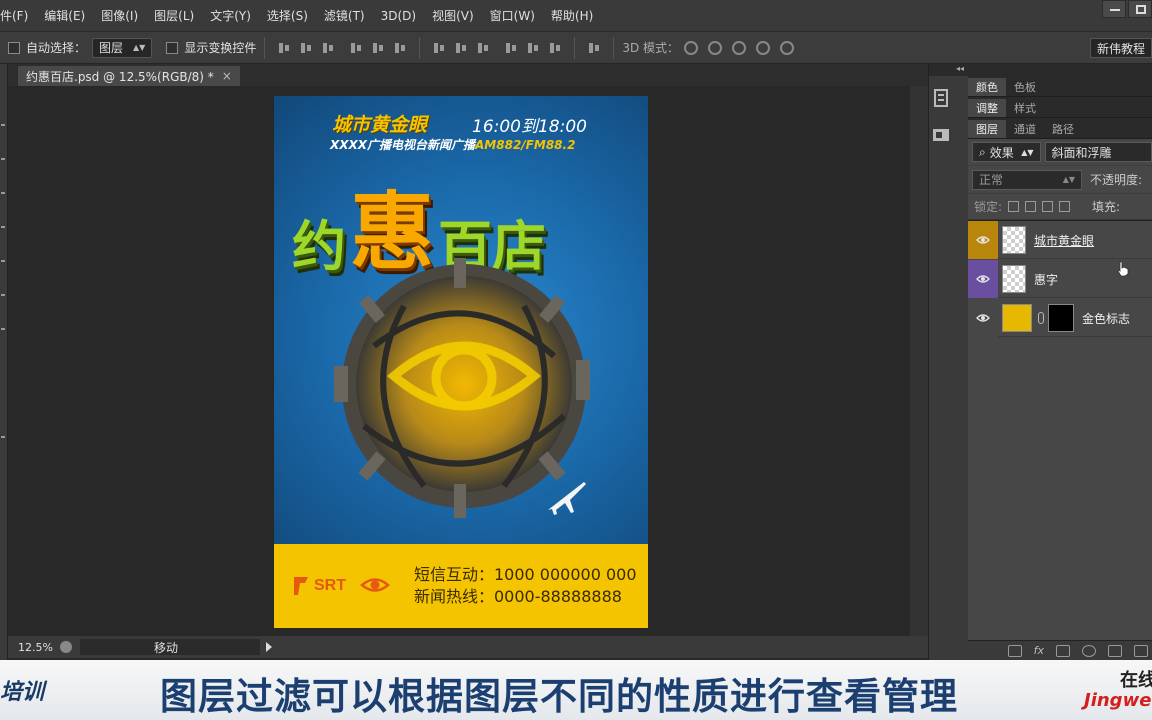 The height and width of the screenshot is (720, 1152). I want to click on minimize-icon, so click(1115, 10).